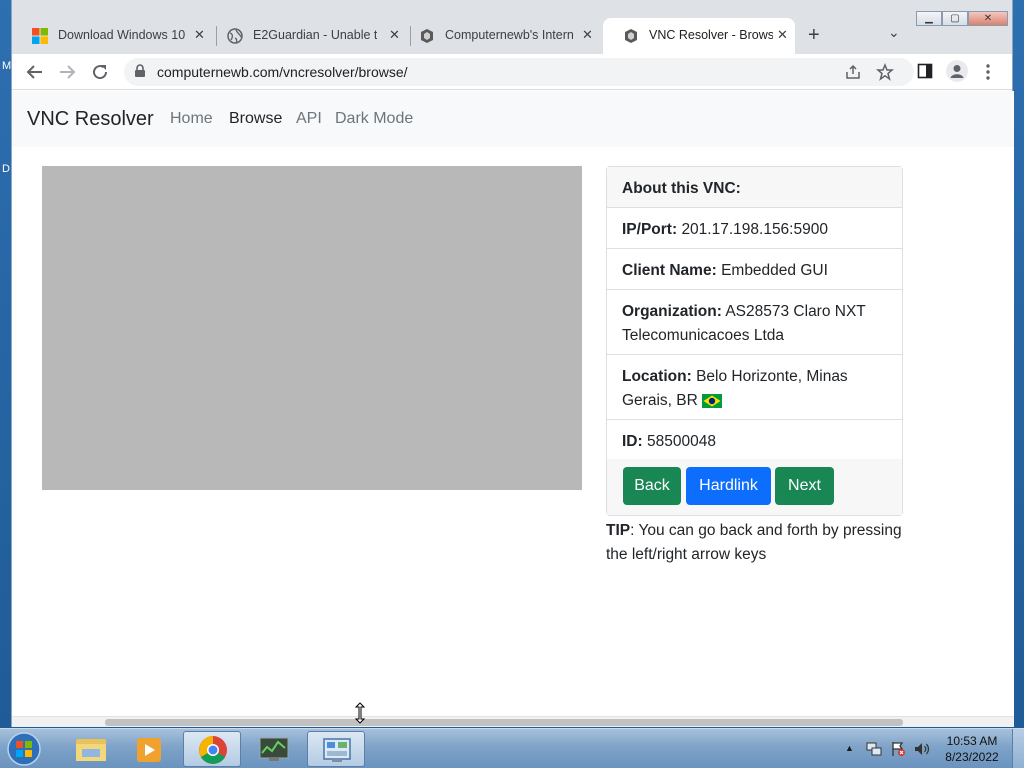 The width and height of the screenshot is (1024, 768). Describe the element at coordinates (40, 36) in the screenshot. I see `windows-logo-icon` at that location.